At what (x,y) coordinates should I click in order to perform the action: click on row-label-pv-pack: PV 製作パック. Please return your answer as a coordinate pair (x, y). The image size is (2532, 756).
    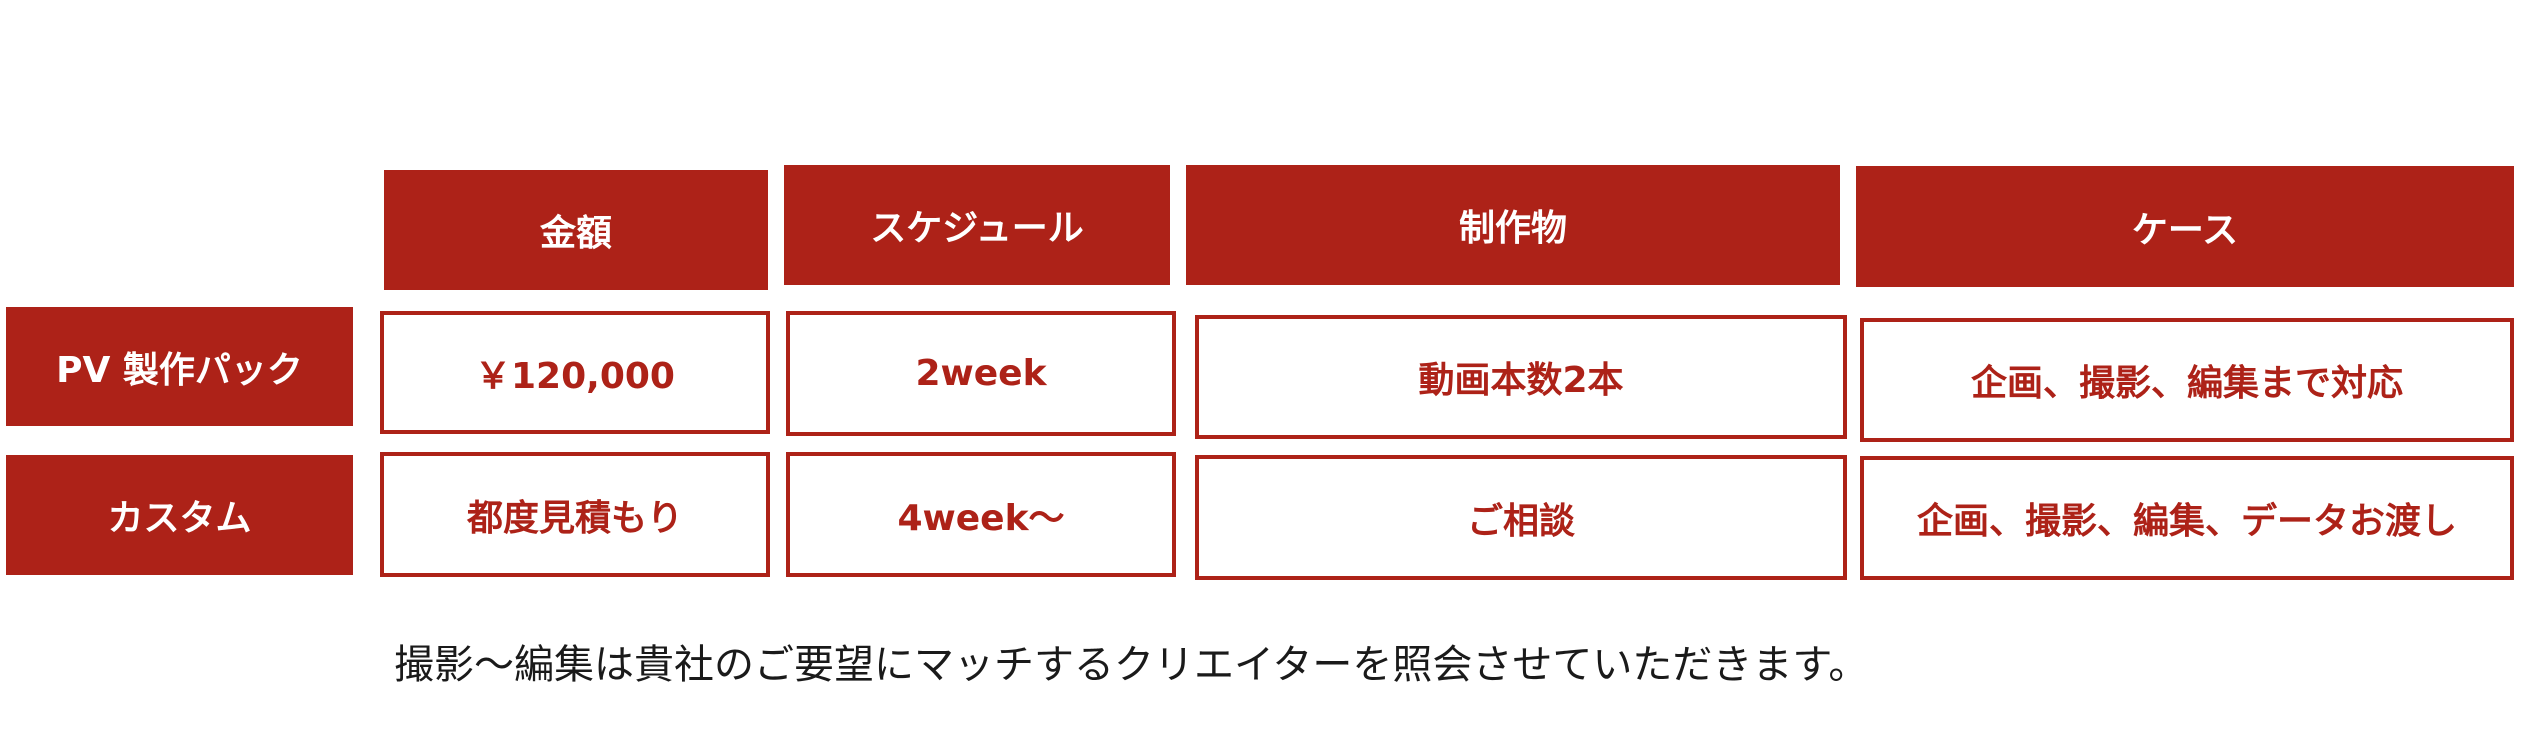
    Looking at the image, I should click on (179, 366).